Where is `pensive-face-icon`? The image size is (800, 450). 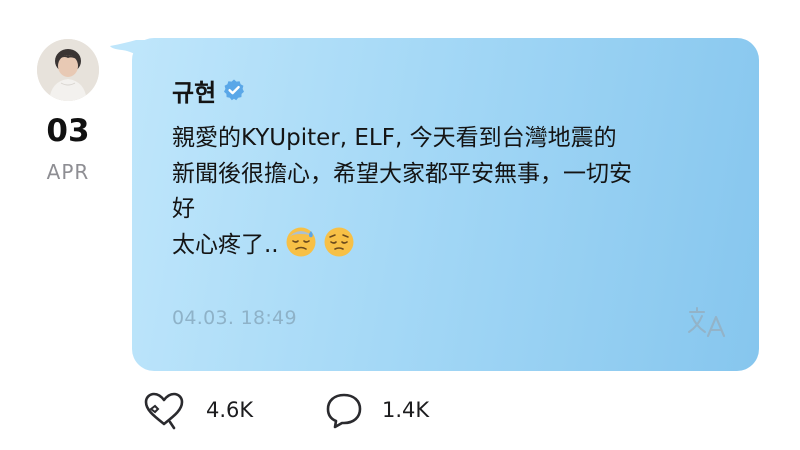
pensive-face-icon is located at coordinates (339, 242).